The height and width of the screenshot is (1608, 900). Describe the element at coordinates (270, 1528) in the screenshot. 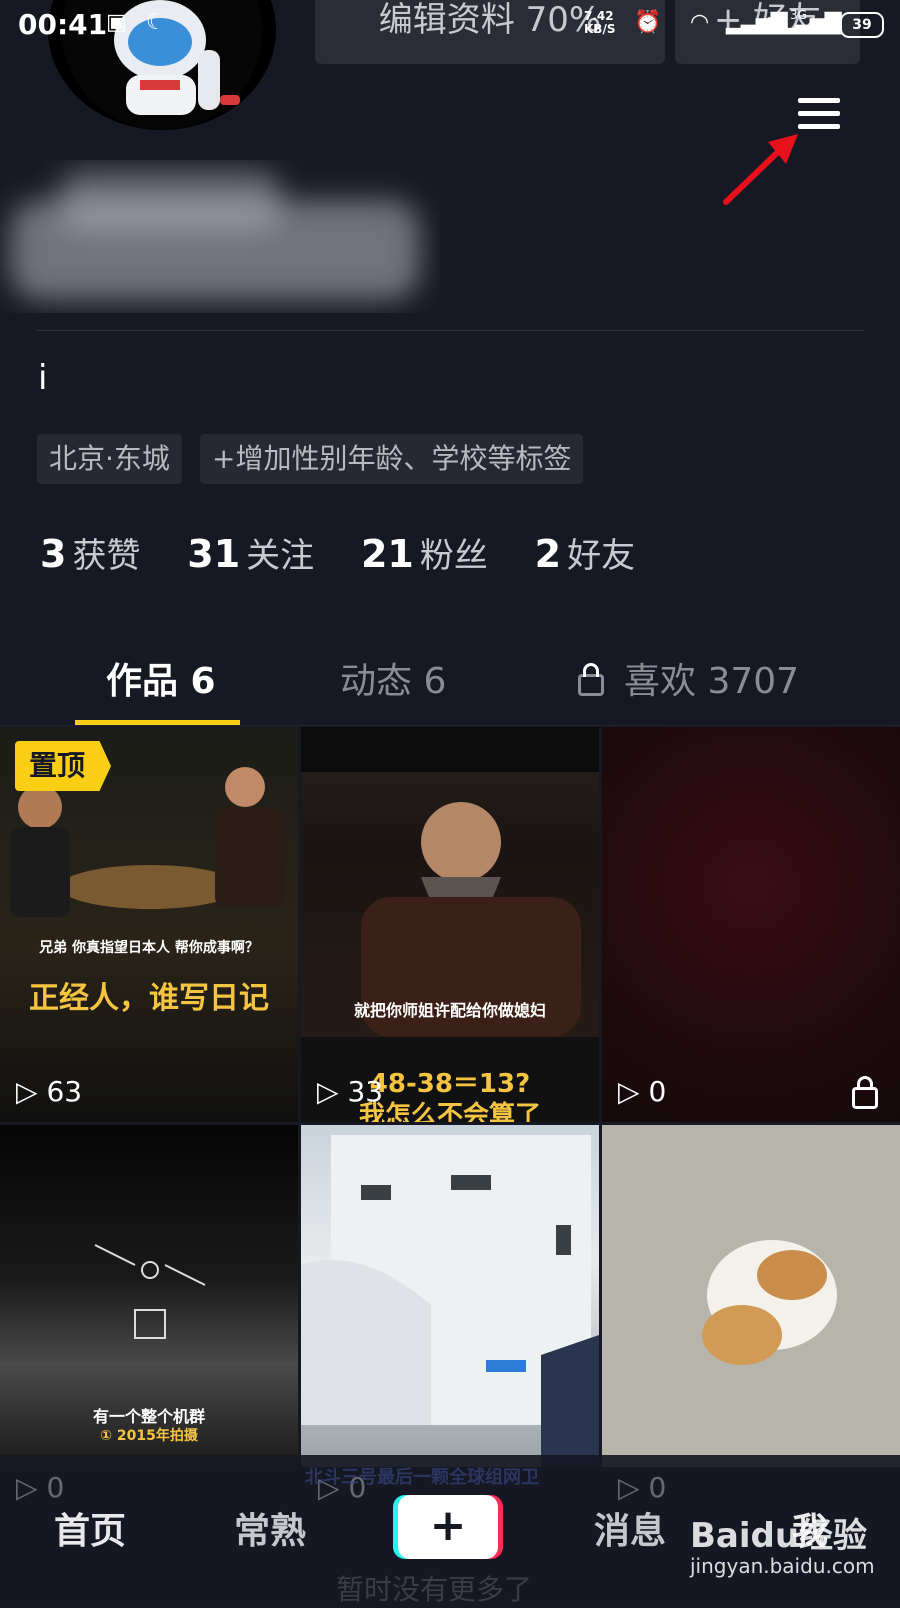

I see `nav-friends: 常熟` at that location.